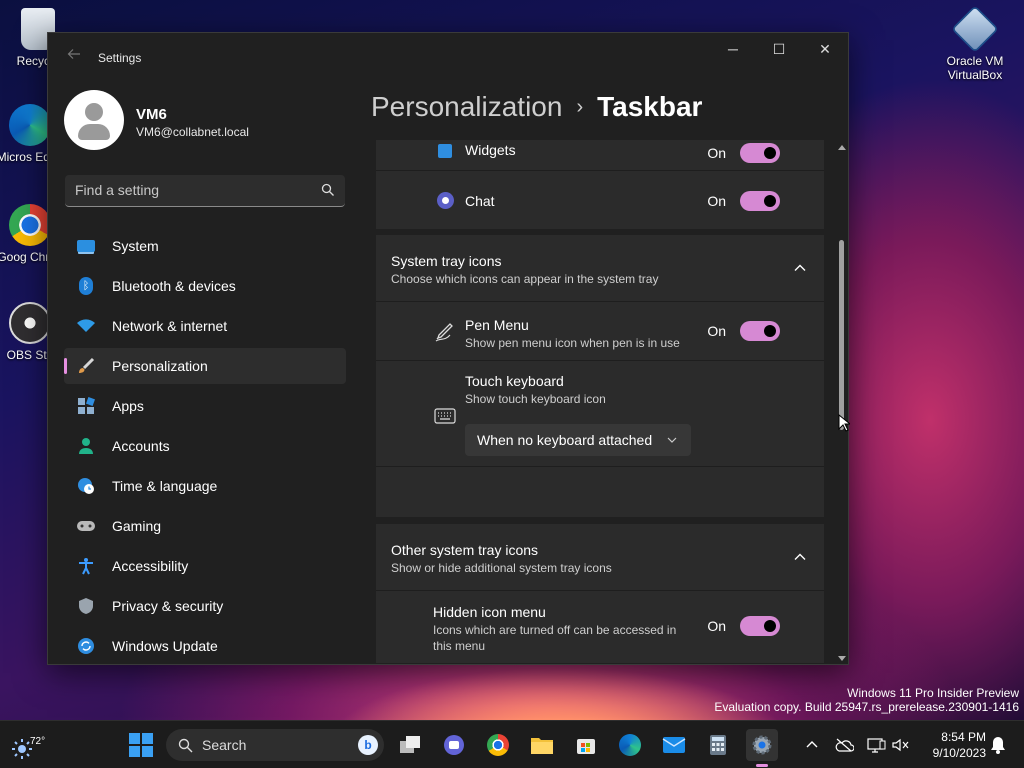 This screenshot has width=1024, height=768. Describe the element at coordinates (26, 745) in the screenshot. I see `weather-widget: 72°` at that location.